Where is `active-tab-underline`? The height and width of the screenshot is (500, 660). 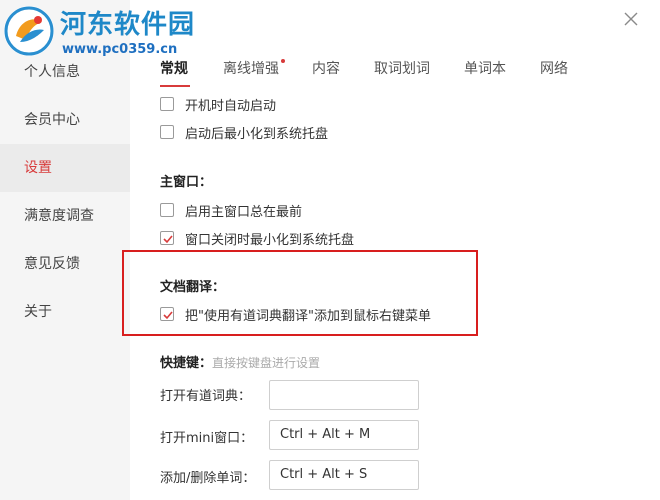 active-tab-underline is located at coordinates (175, 86).